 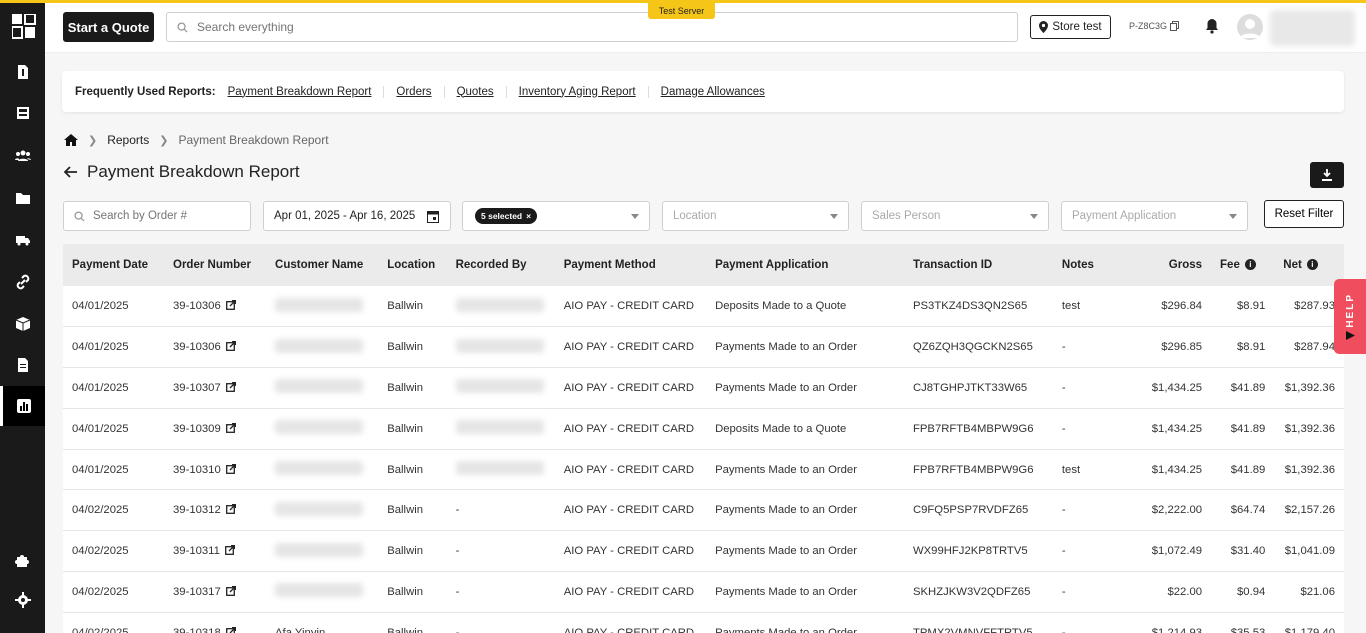 I want to click on payment-application-filter: Payment Application, so click(x=1154, y=216).